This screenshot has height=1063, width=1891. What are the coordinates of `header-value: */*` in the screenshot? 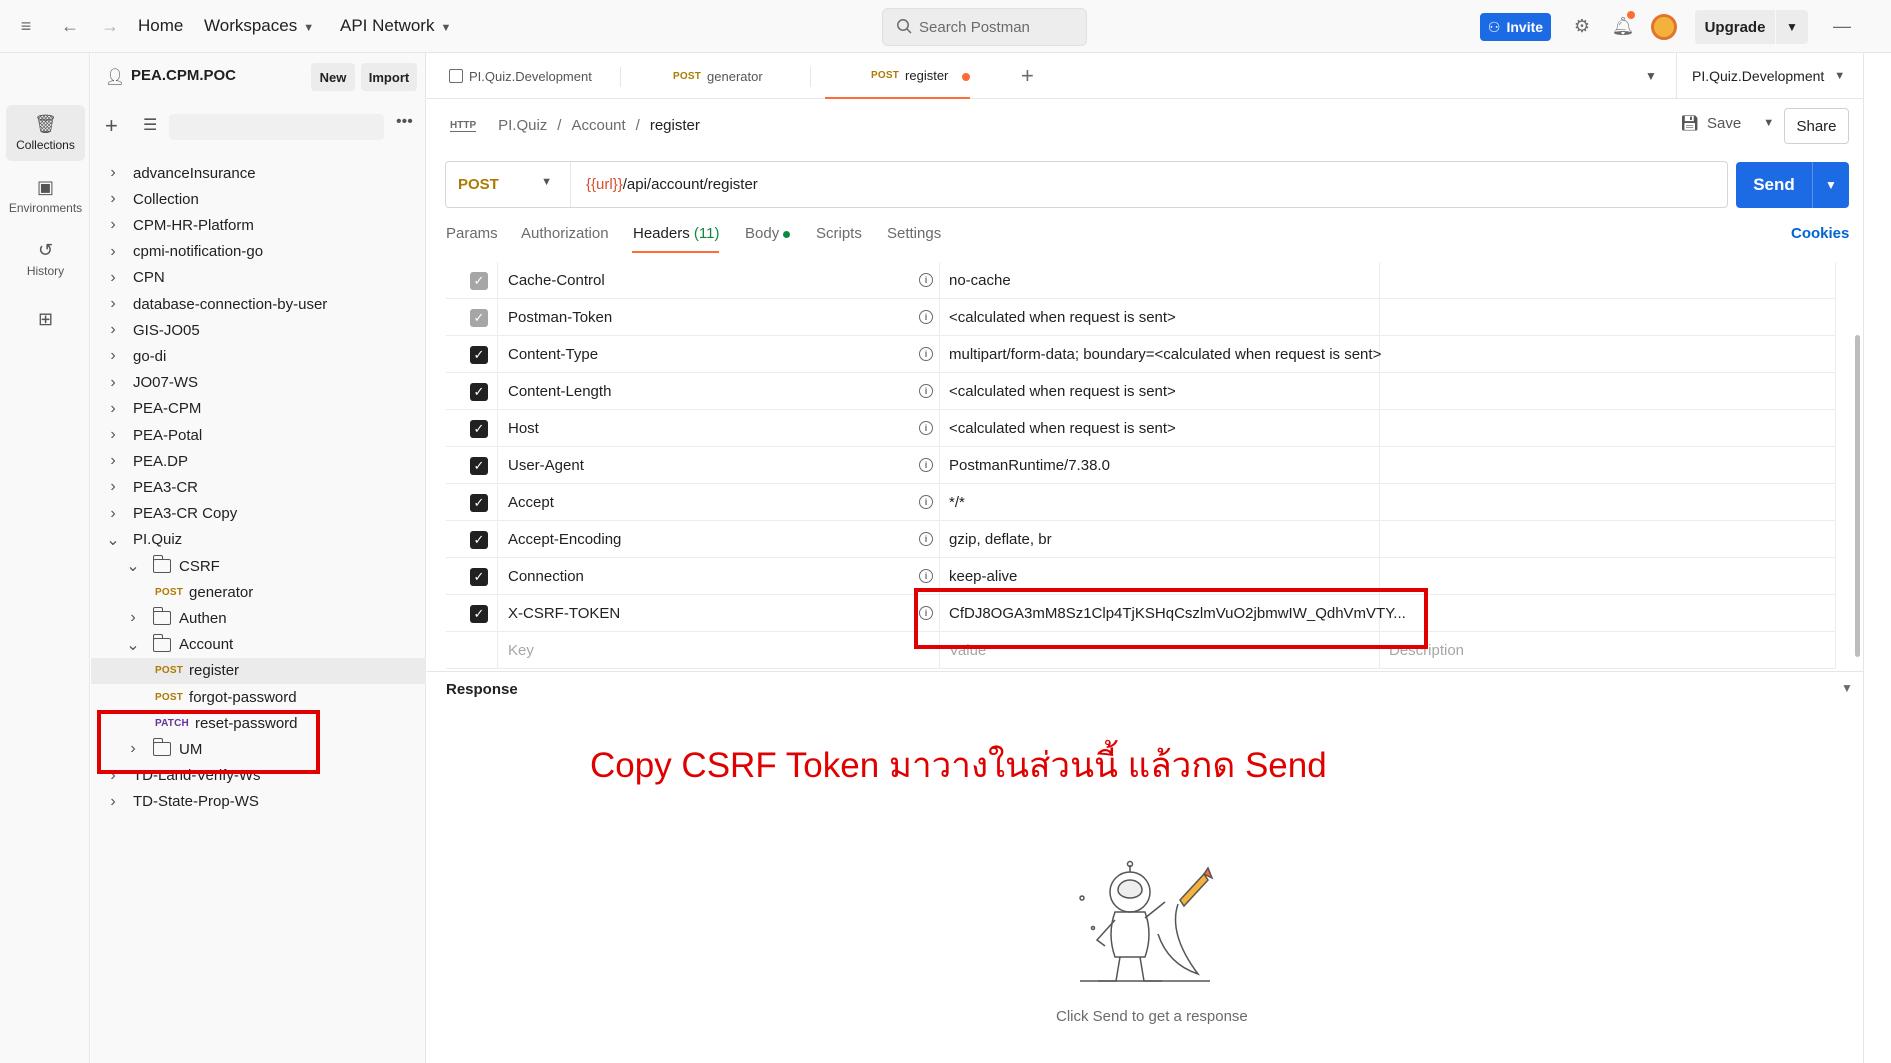 It's located at (957, 502).